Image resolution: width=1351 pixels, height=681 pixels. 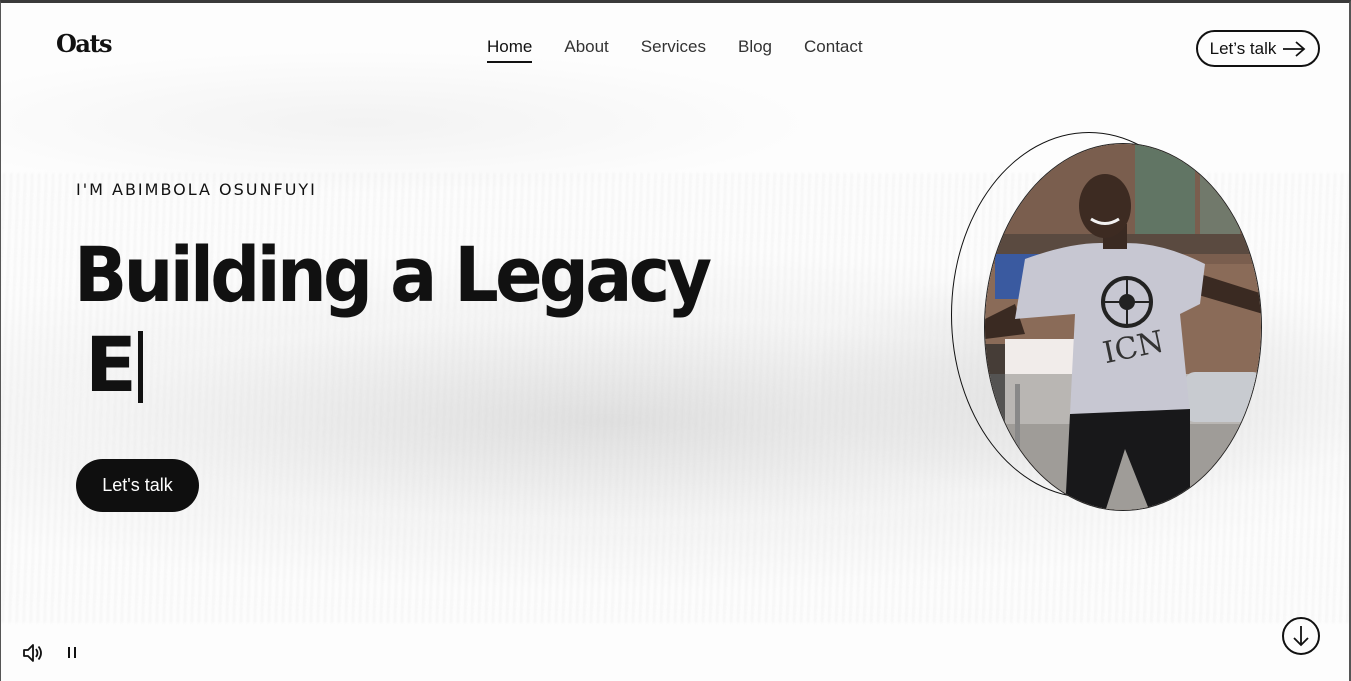 What do you see at coordinates (833, 50) in the screenshot?
I see `nav-contact: Contact` at bounding box center [833, 50].